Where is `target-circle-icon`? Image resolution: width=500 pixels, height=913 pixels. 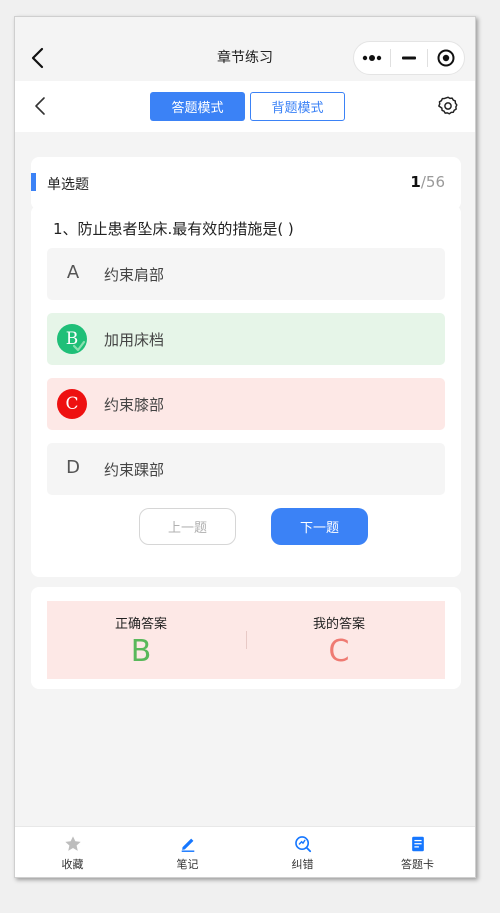 target-circle-icon is located at coordinates (446, 58).